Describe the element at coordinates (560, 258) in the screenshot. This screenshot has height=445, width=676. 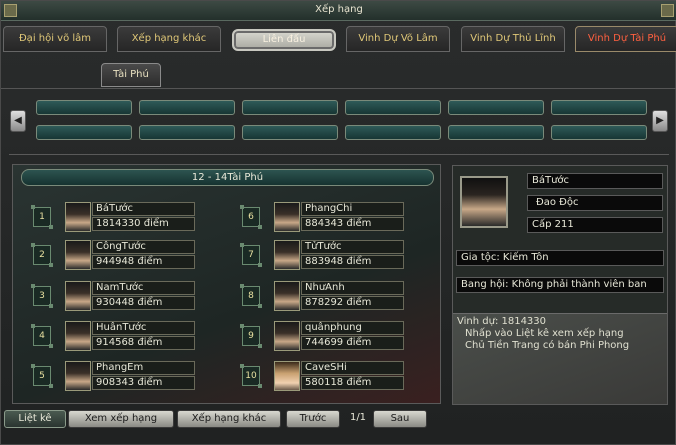
I see `info-clan: Gia tộc: Kiếm Tôn` at that location.